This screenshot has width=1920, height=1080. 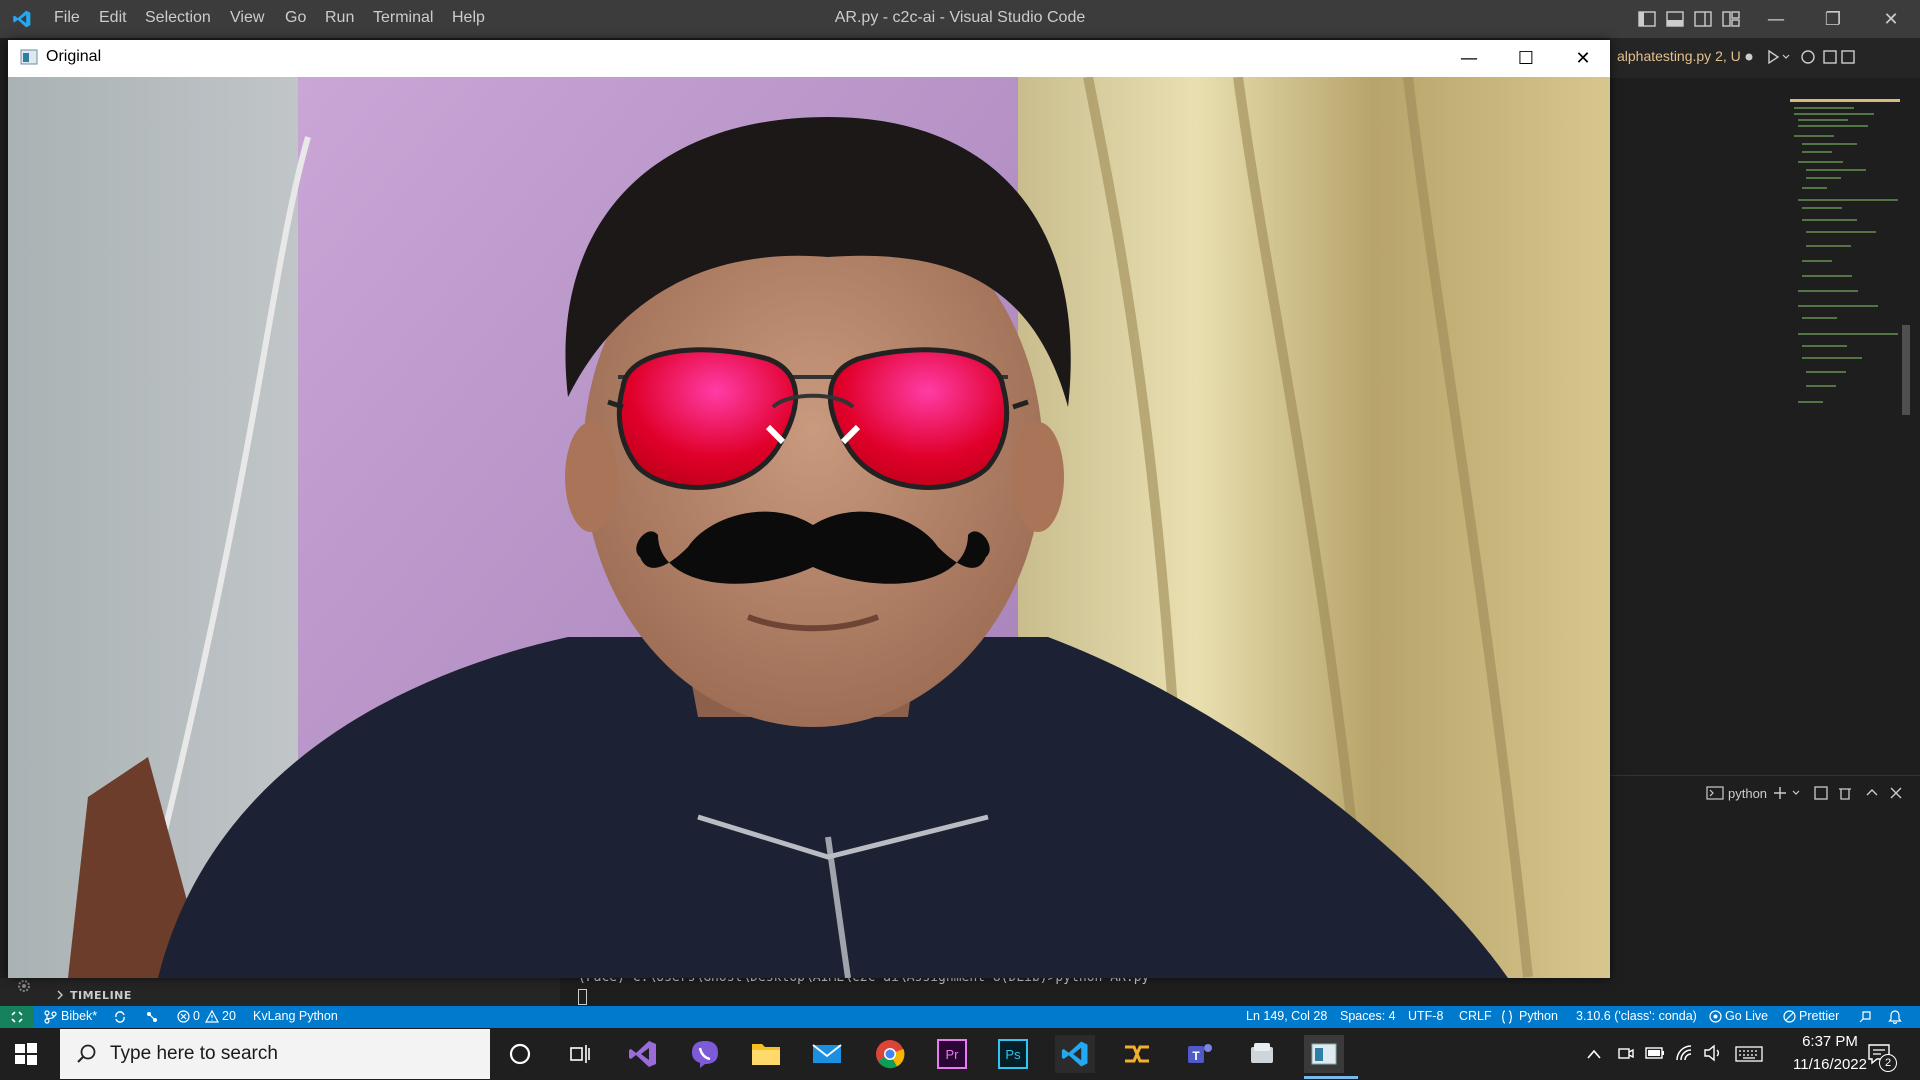 I want to click on active-window-indicator, so click(x=1331, y=1077).